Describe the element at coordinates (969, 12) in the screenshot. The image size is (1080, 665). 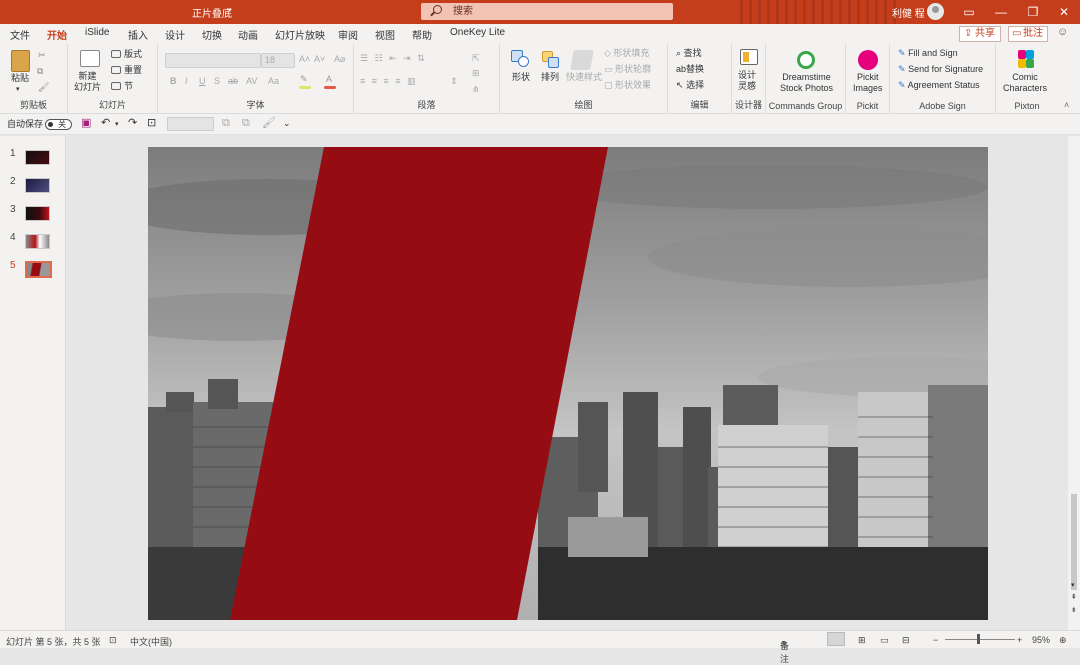
I see `ribbon-display-button: ▭` at that location.